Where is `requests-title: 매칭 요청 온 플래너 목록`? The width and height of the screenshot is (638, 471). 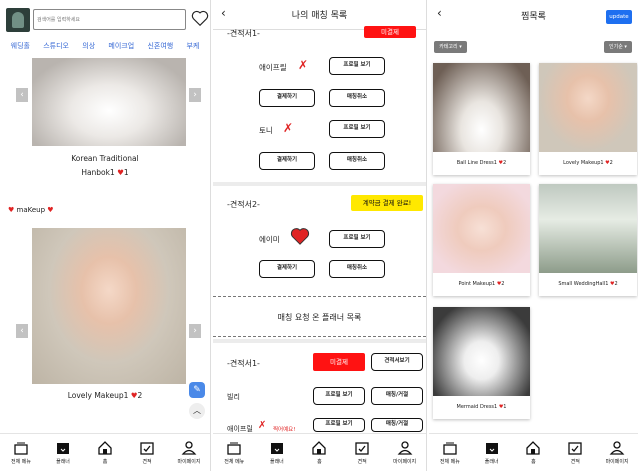 requests-title: 매칭 요청 온 플래너 목록 is located at coordinates (319, 317).